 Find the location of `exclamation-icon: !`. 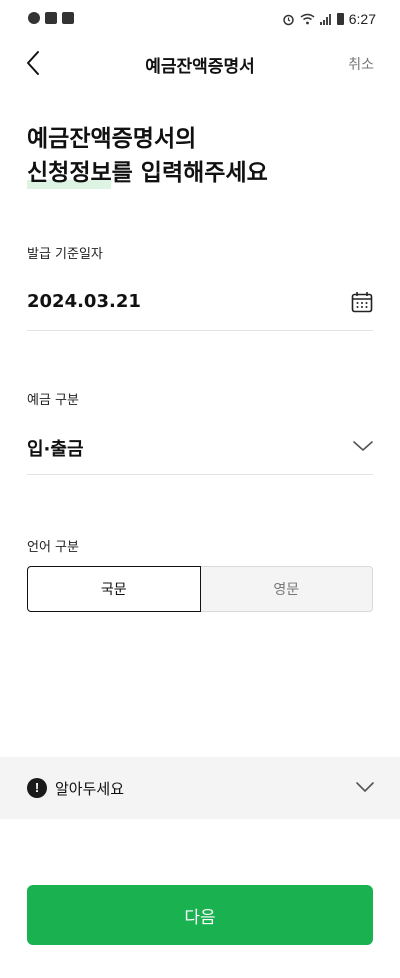

exclamation-icon: ! is located at coordinates (37, 788).